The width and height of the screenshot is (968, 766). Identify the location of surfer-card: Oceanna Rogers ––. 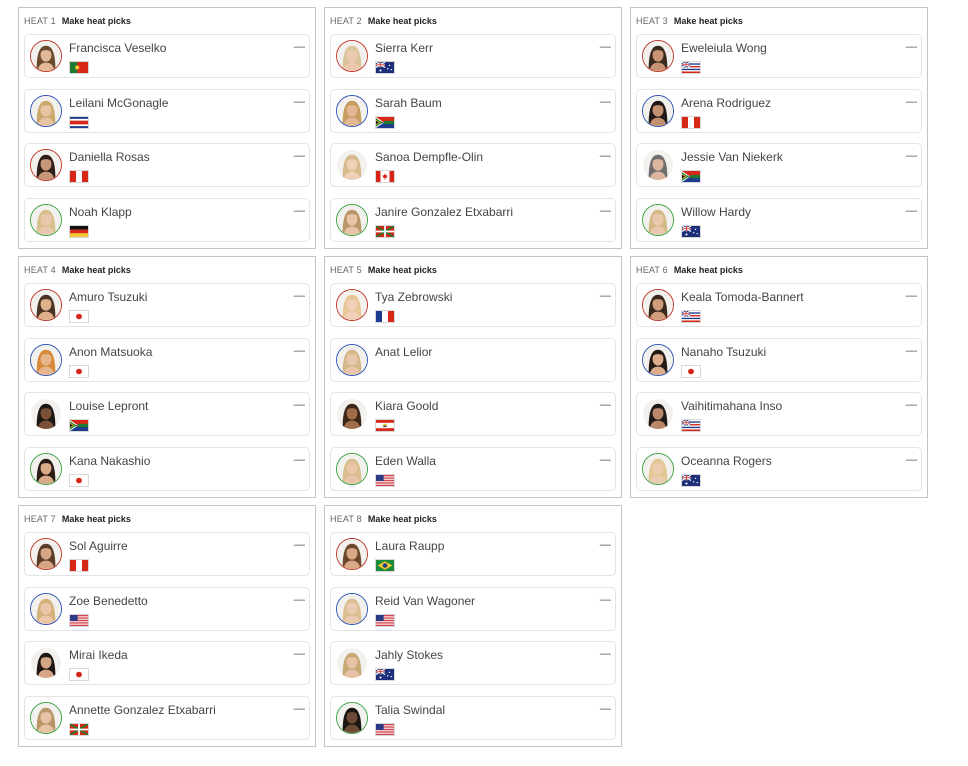
(779, 469).